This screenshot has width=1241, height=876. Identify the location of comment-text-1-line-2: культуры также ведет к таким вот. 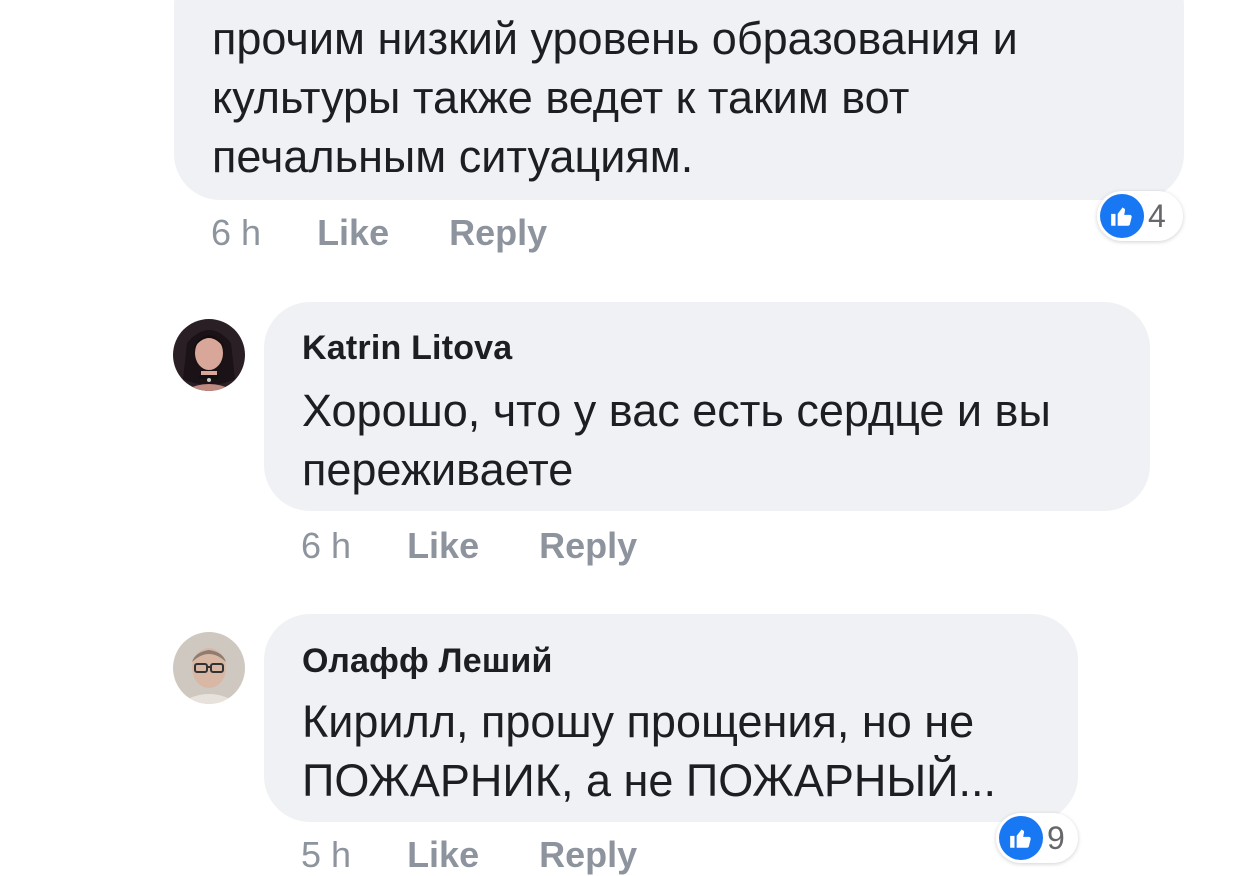
(561, 97).